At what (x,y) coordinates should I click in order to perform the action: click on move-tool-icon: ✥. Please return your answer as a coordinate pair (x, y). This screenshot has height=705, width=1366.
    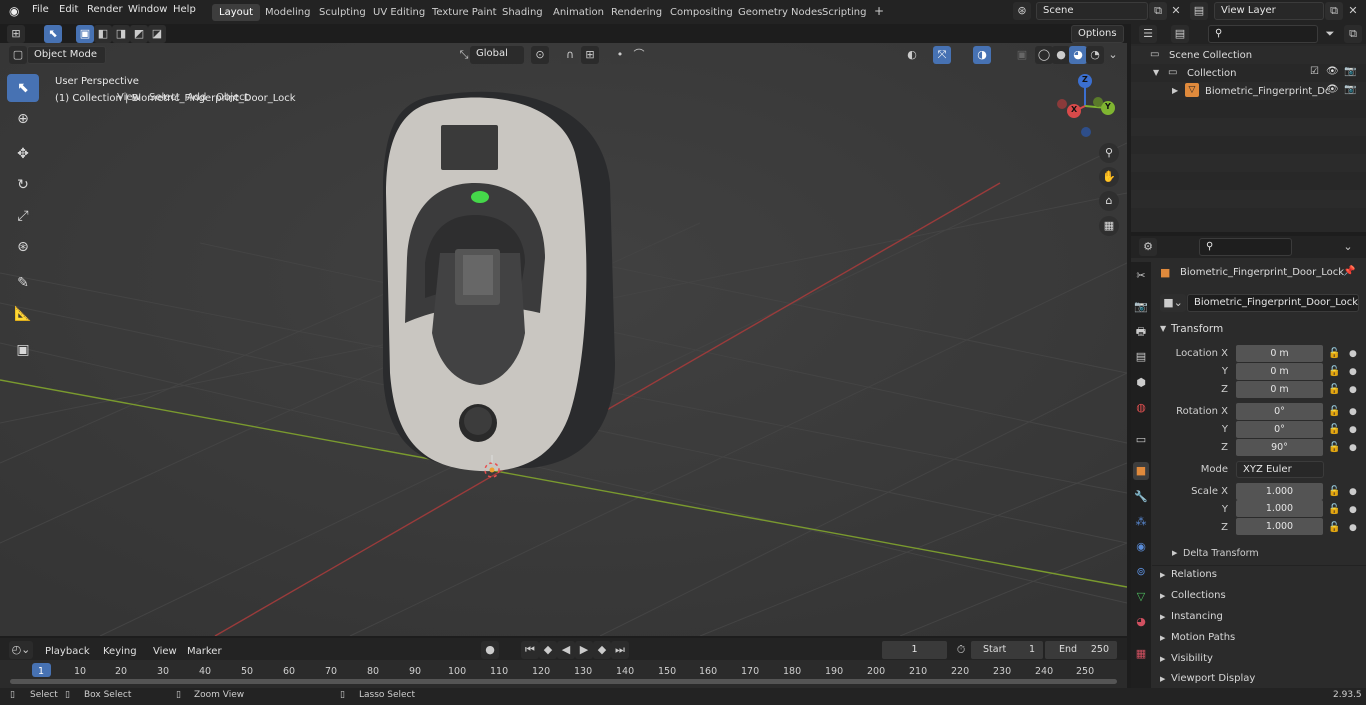
    Looking at the image, I should click on (23, 154).